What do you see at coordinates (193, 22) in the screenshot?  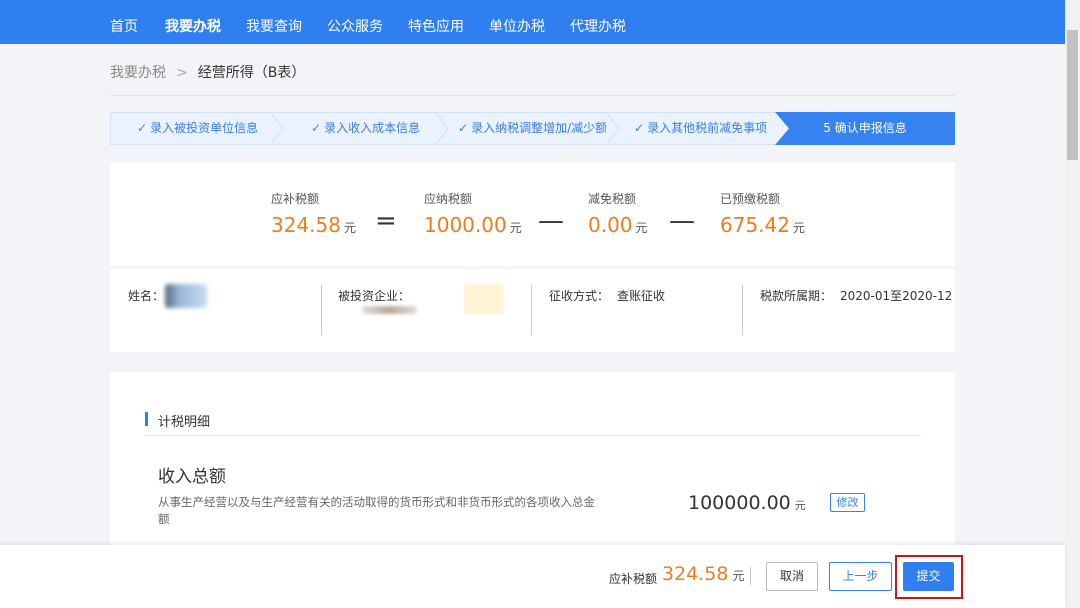 I see `nav-item-tax-handling: 我要办税` at bounding box center [193, 22].